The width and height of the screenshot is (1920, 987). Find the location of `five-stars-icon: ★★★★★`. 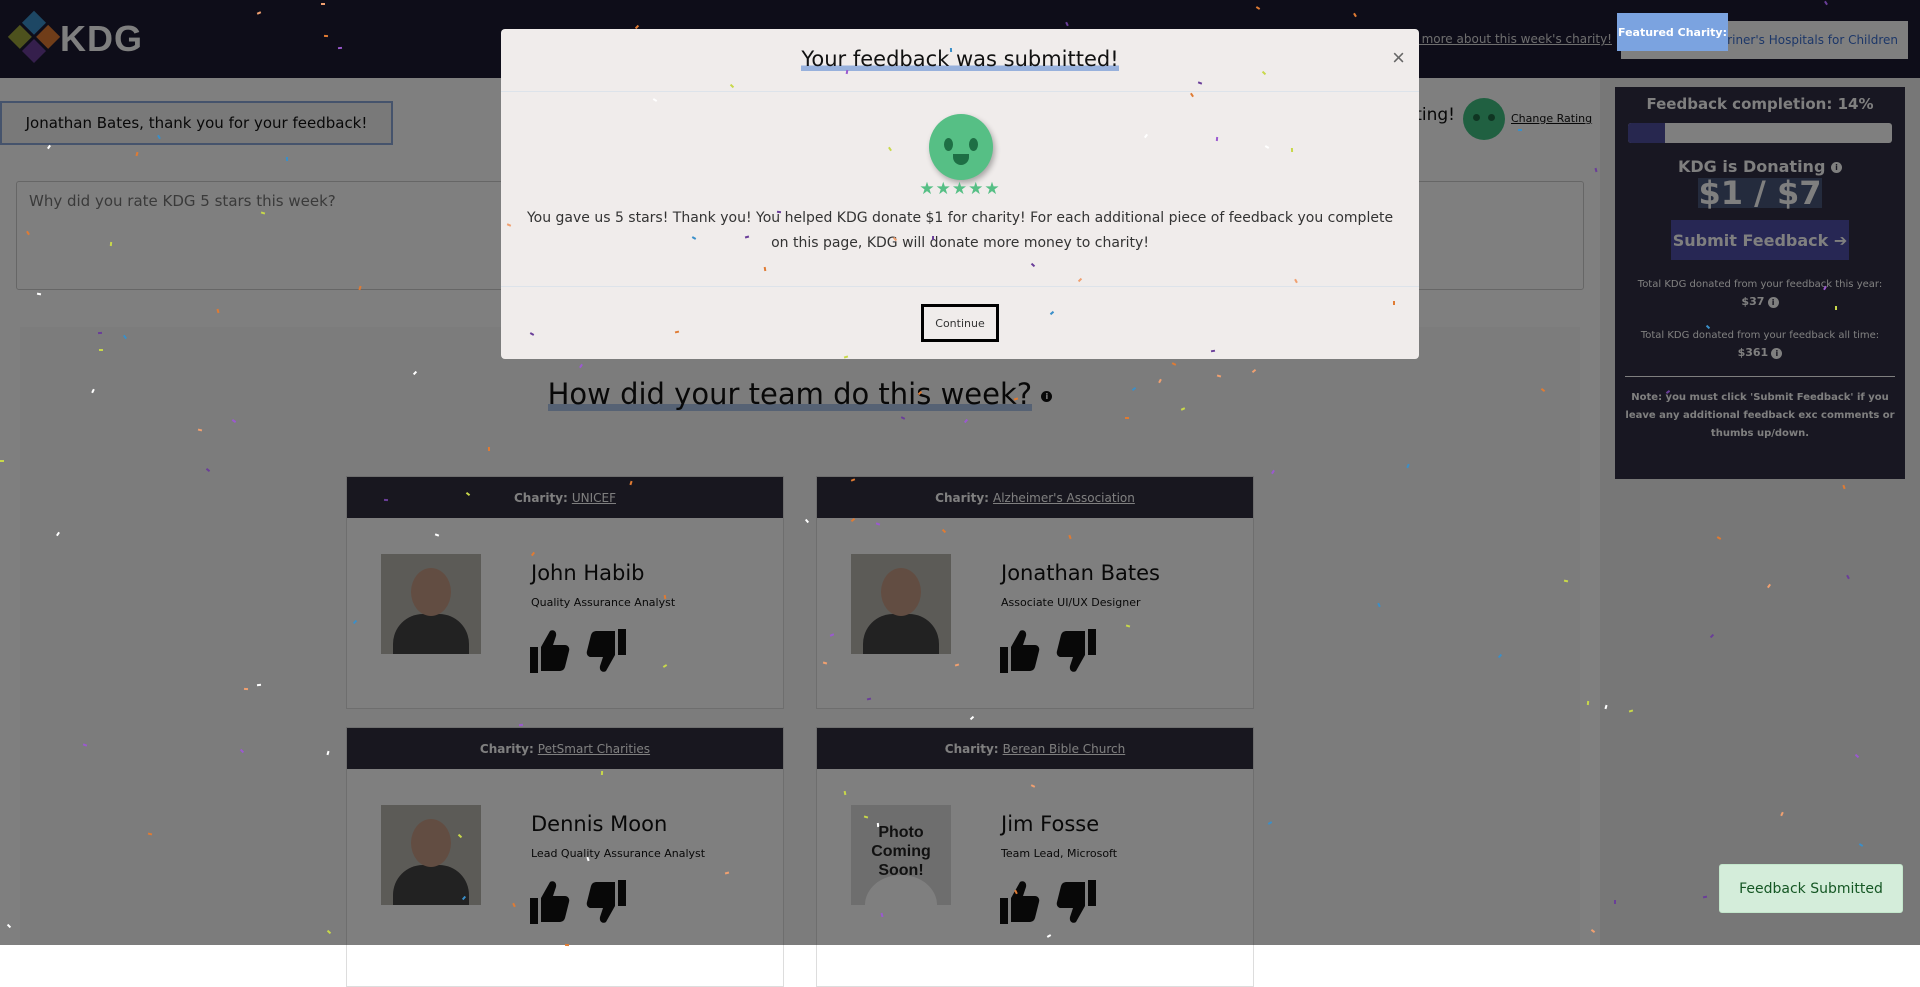

five-stars-icon: ★★★★★ is located at coordinates (960, 189).